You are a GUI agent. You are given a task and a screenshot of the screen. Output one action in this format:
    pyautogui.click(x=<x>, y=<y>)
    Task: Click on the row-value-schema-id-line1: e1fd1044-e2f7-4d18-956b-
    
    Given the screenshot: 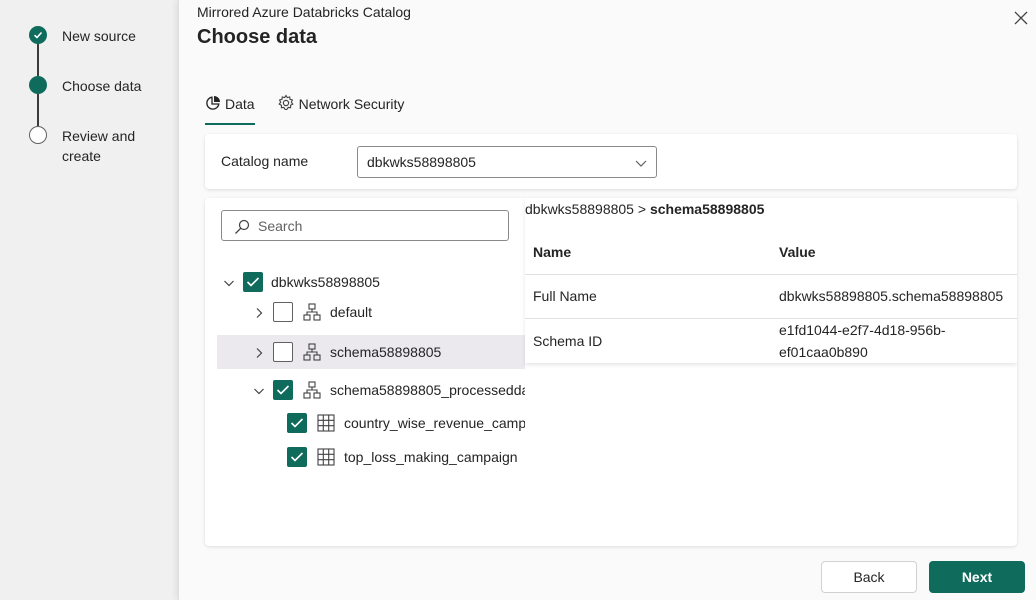 What is the action you would take?
    pyautogui.click(x=862, y=330)
    